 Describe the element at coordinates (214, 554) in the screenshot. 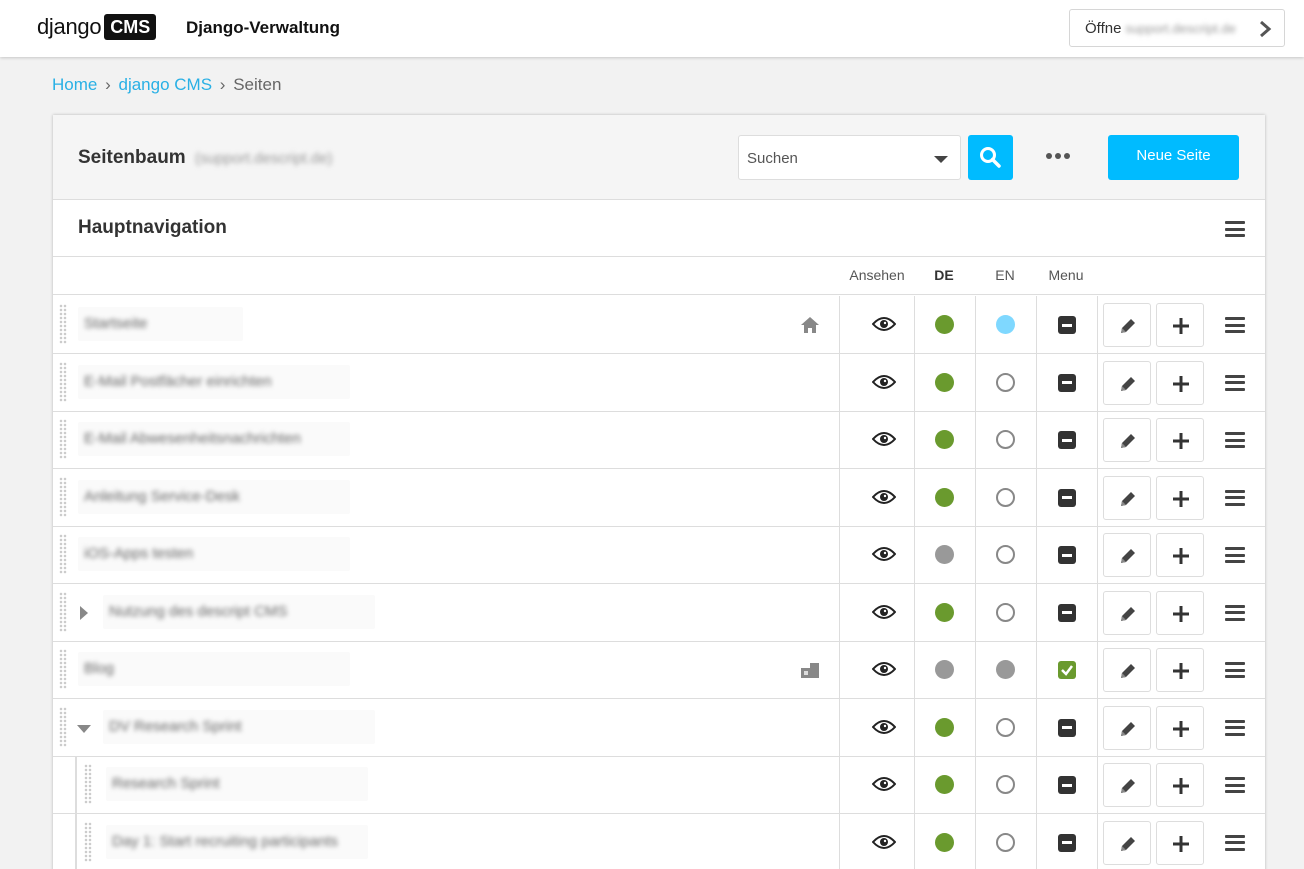

I see `page-title: iOS-Apps testen` at that location.